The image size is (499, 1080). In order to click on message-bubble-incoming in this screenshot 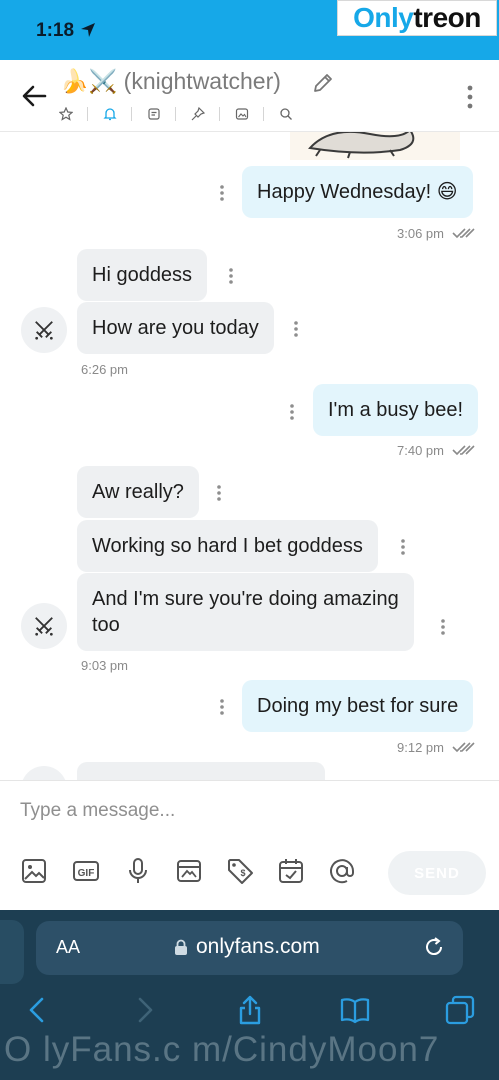, I will do `click(201, 771)`.